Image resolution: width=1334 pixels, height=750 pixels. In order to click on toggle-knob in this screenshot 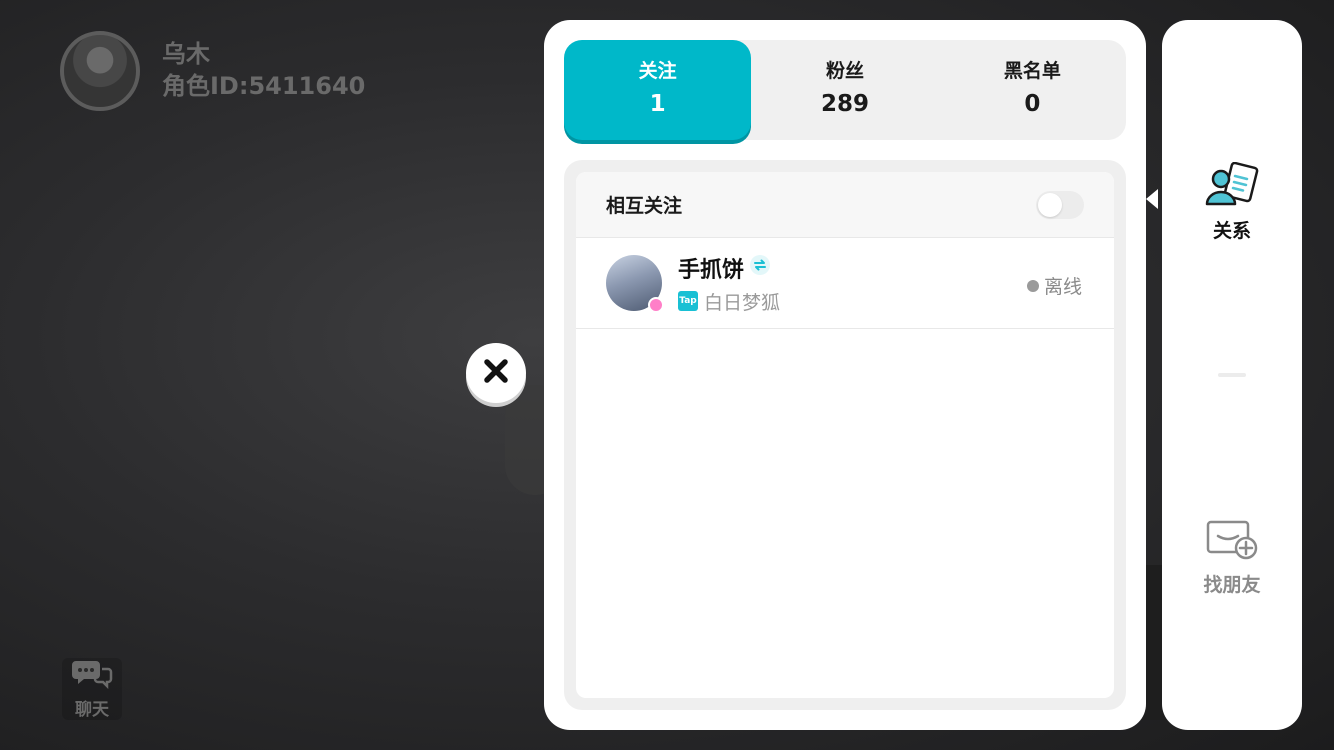, I will do `click(1050, 204)`.